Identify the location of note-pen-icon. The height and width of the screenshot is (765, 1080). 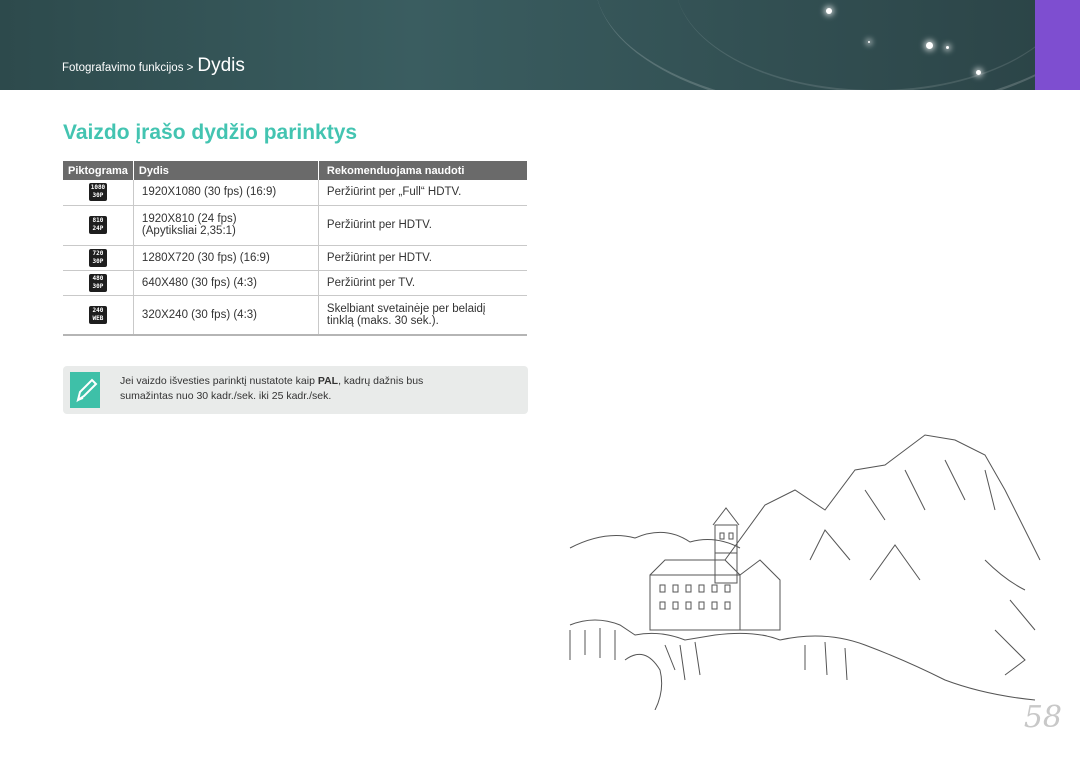
(85, 390).